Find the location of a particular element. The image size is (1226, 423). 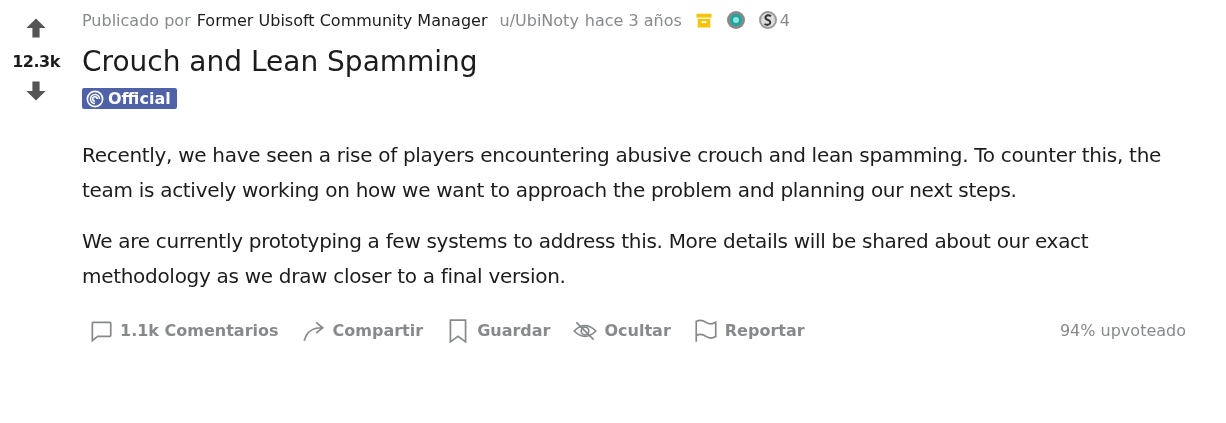

upvote-icon is located at coordinates (36, 28).